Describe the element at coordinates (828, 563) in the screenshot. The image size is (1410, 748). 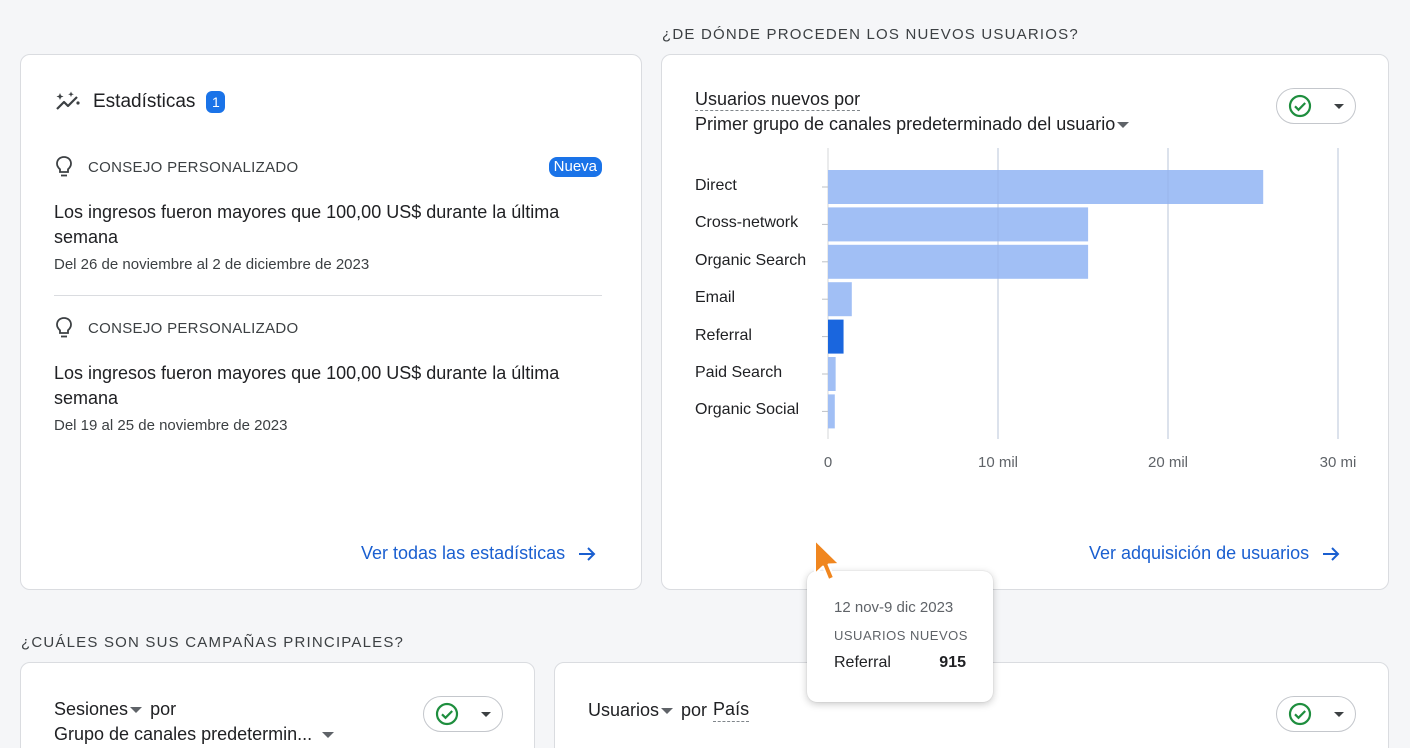
I see `mouse-pointer-icon` at that location.